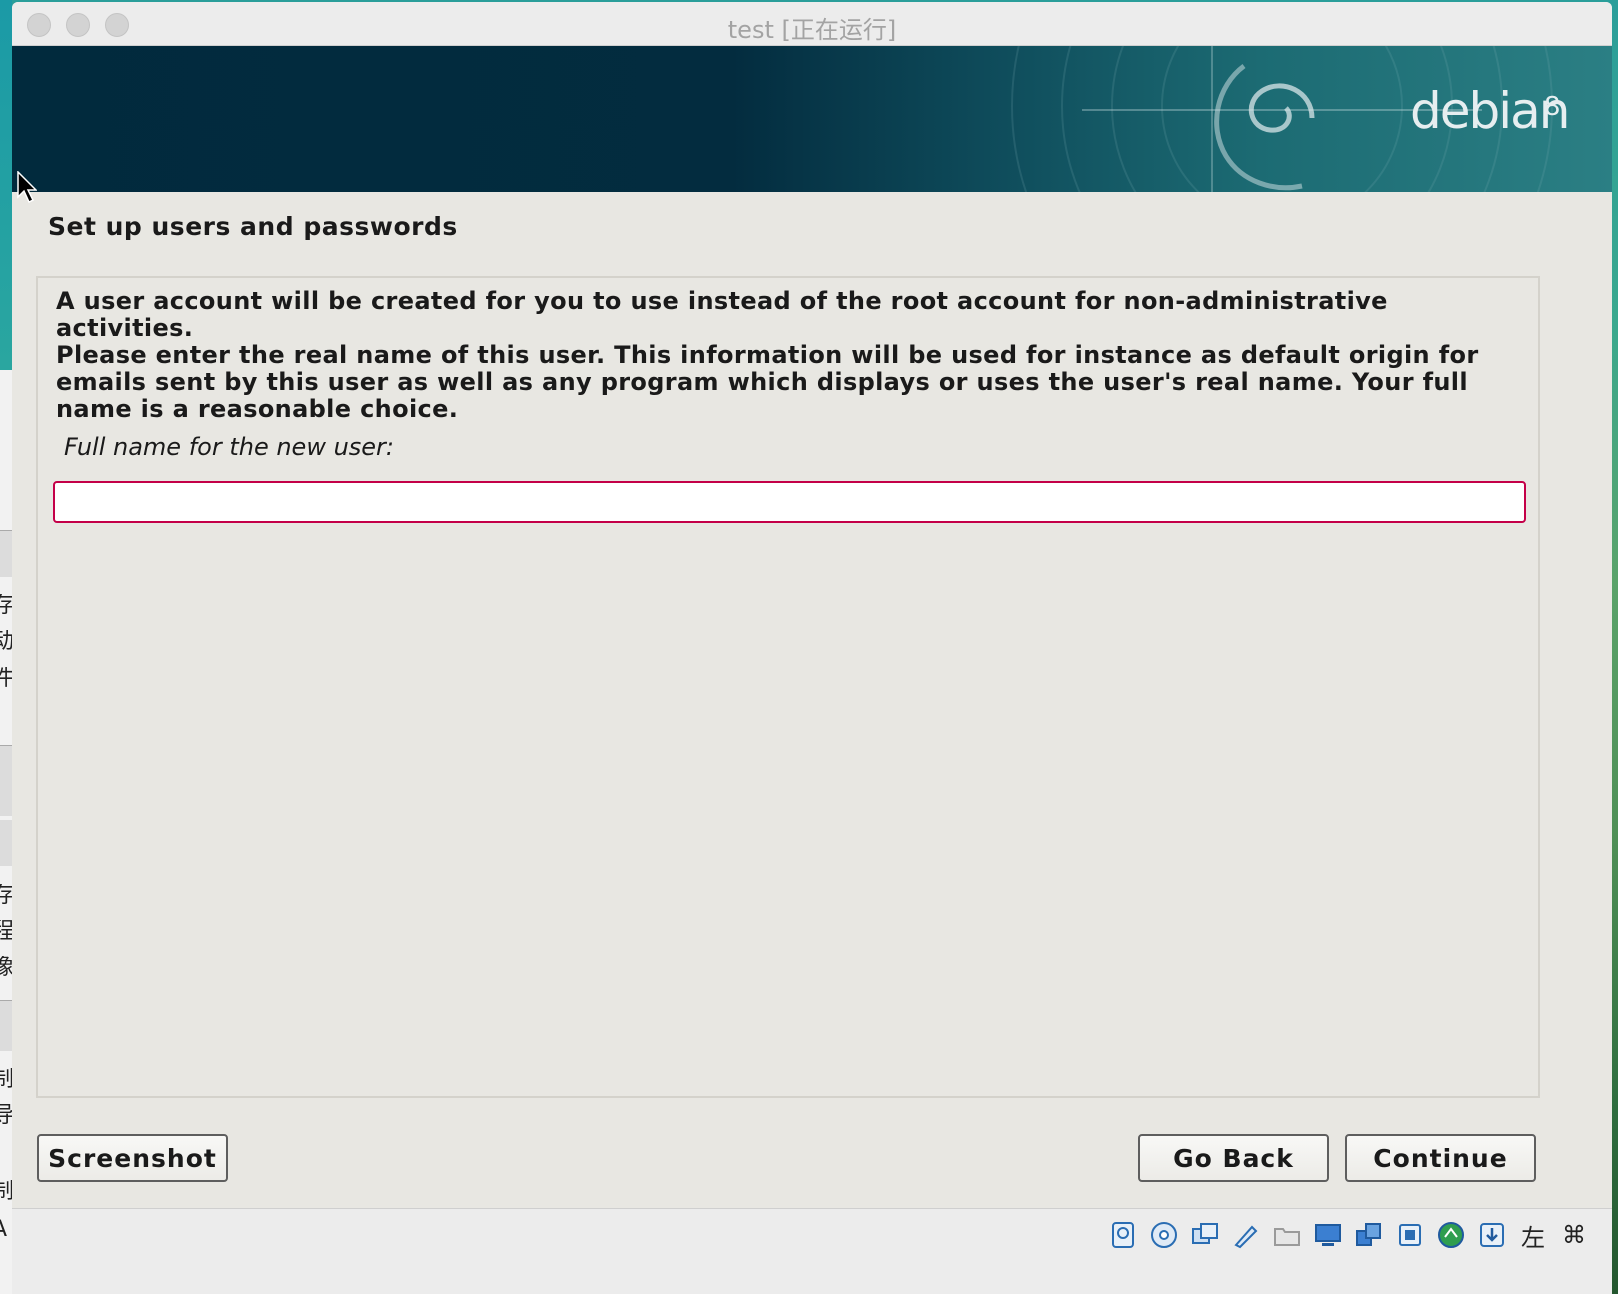 This screenshot has height=1294, width=1618. I want to click on host-text: 像, so click(6, 968).